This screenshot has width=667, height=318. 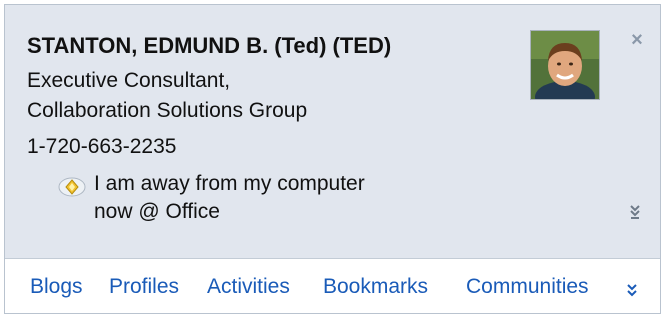 I want to click on away-status-icon, so click(x=72, y=187).